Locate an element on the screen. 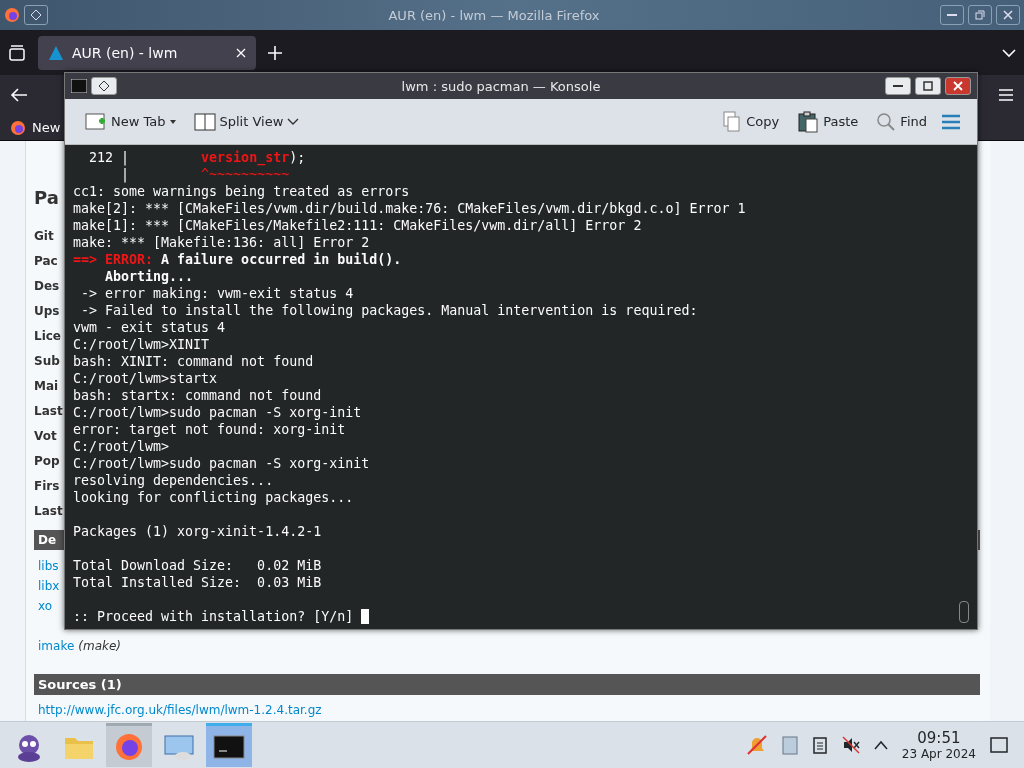 The height and width of the screenshot is (768, 1024). section-header: De is located at coordinates (47, 540).